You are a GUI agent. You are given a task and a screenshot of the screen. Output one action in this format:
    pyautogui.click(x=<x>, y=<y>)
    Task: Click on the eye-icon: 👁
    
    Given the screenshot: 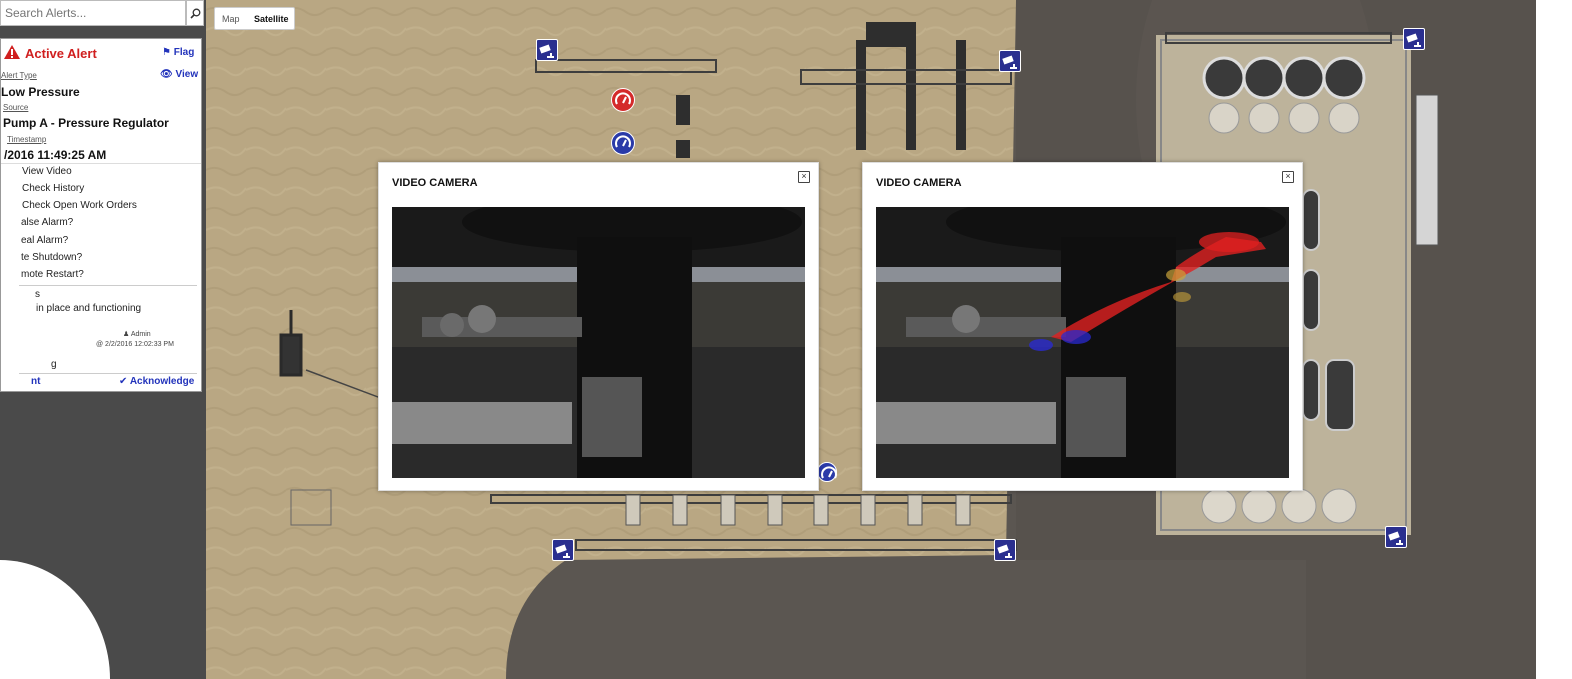 What is the action you would take?
    pyautogui.click(x=166, y=74)
    